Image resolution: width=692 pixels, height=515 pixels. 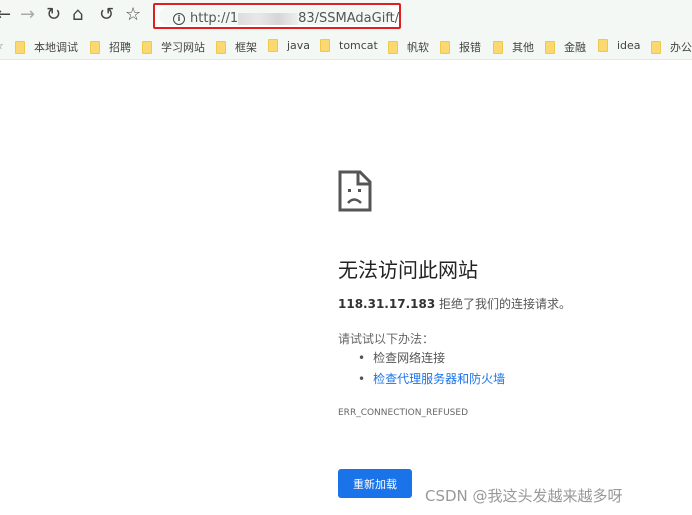 What do you see at coordinates (619, 45) in the screenshot?
I see `bookmark-item: idea` at bounding box center [619, 45].